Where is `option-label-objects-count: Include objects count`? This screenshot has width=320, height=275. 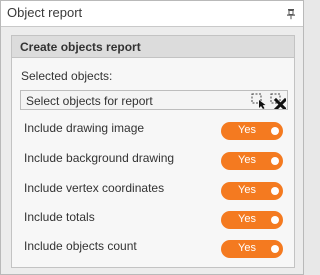
option-label-objects-count: Include objects count is located at coordinates (80, 246).